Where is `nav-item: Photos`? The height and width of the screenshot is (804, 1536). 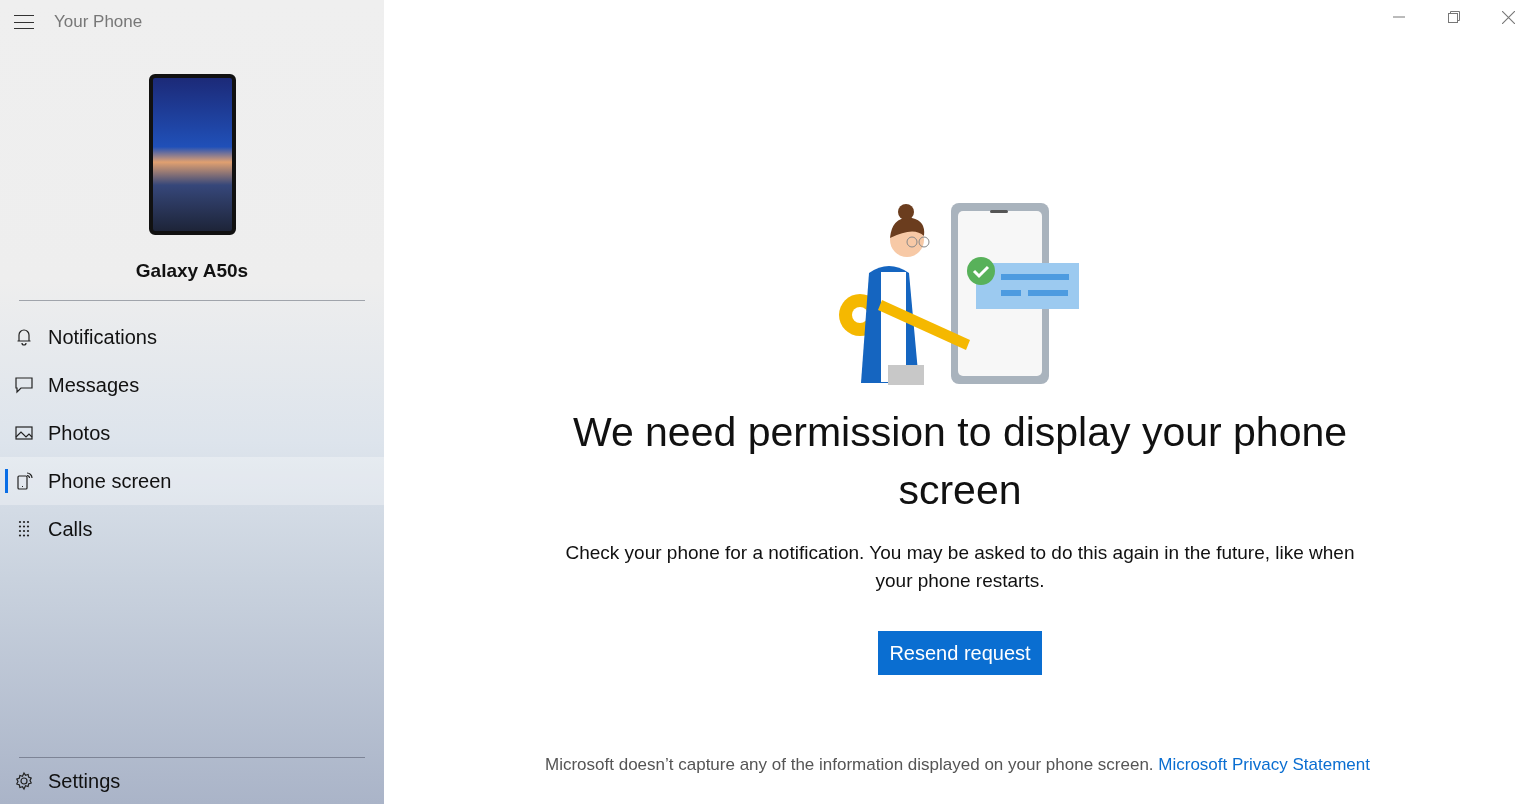
nav-item: Photos is located at coordinates (192, 432).